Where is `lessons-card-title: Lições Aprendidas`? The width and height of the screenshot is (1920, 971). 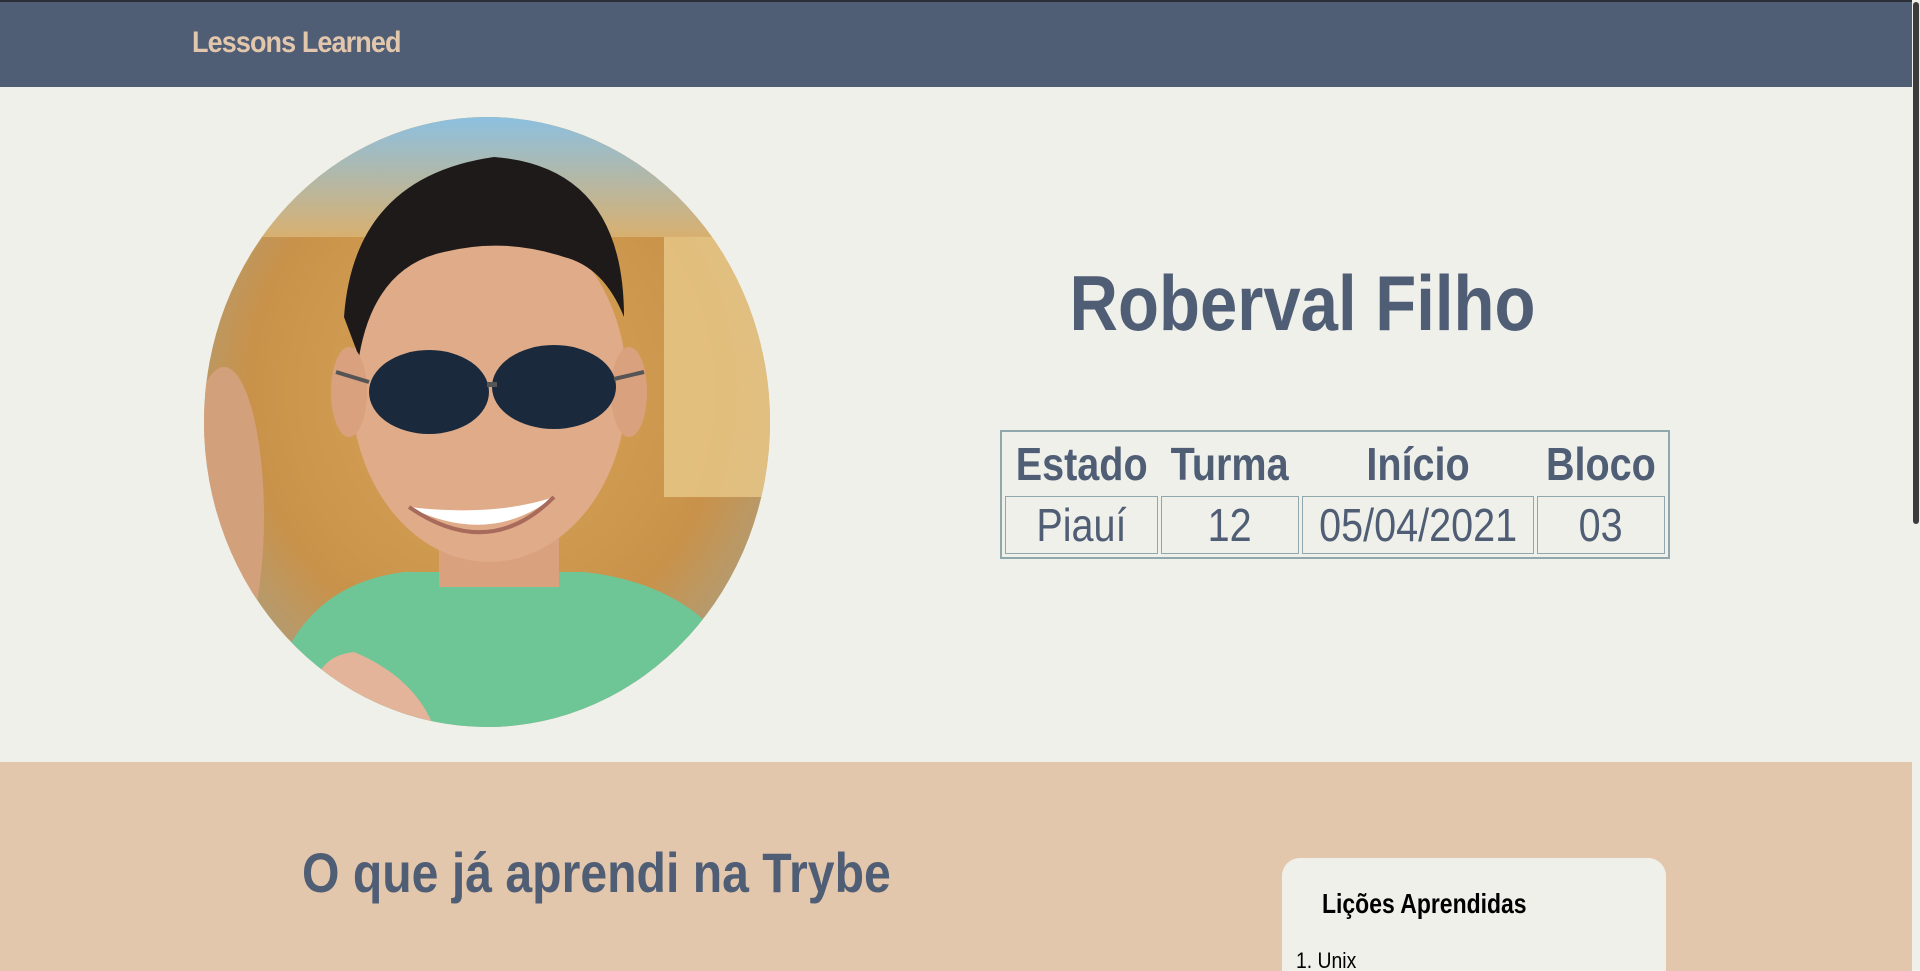
lessons-card-title: Lições Aprendidas is located at coordinates (1424, 903).